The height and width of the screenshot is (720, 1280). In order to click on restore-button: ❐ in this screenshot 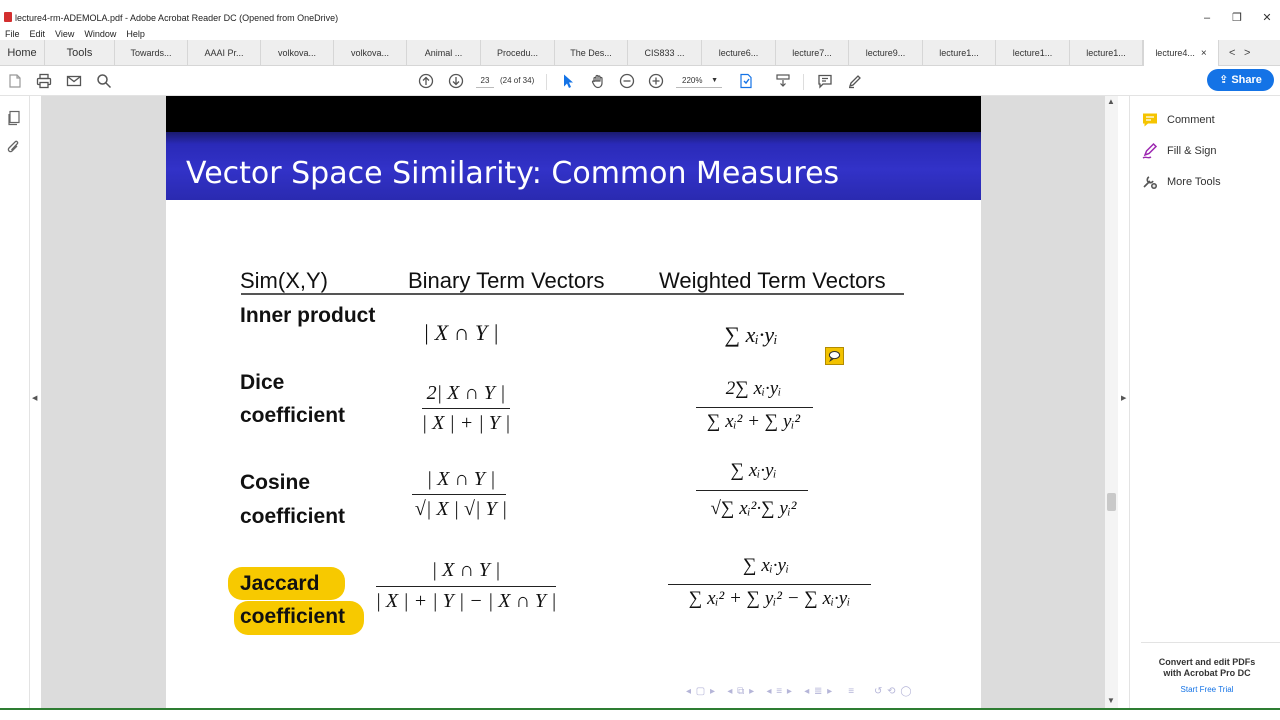, I will do `click(1237, 18)`.